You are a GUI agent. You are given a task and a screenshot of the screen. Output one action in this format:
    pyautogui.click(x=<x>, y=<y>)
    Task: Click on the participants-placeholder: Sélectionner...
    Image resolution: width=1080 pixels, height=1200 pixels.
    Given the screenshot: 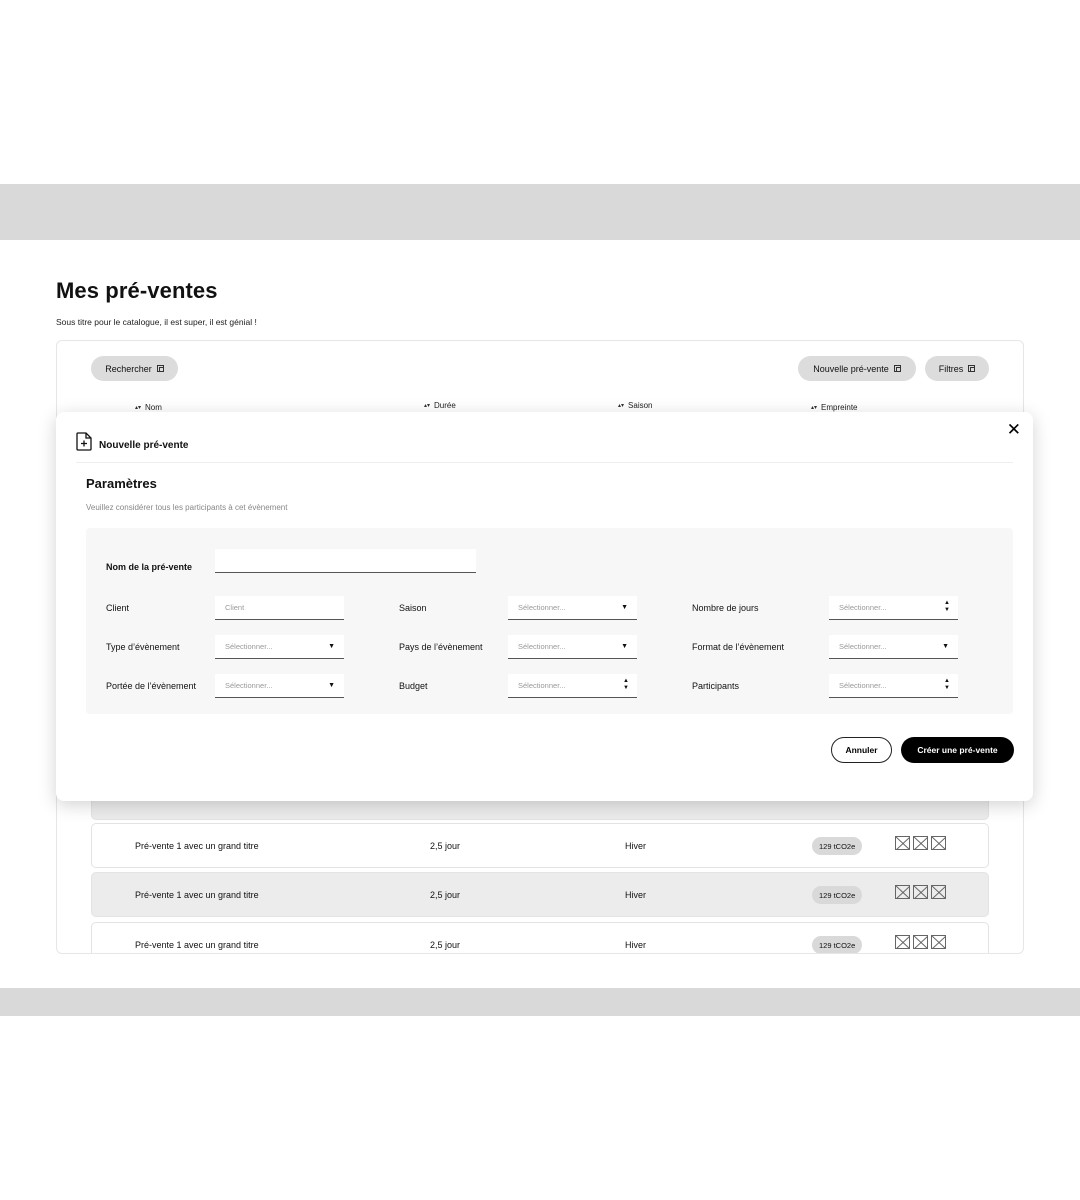 What is the action you would take?
    pyautogui.click(x=863, y=685)
    